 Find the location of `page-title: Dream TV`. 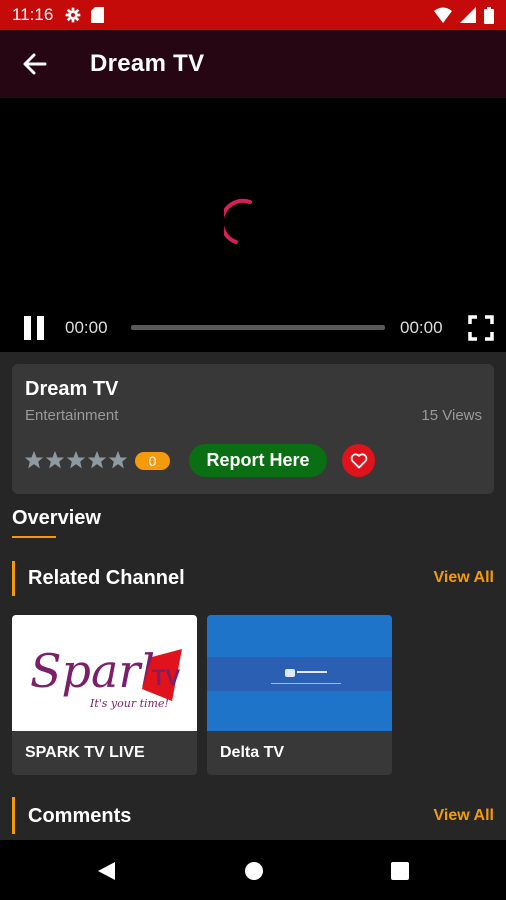

page-title: Dream TV is located at coordinates (147, 63).